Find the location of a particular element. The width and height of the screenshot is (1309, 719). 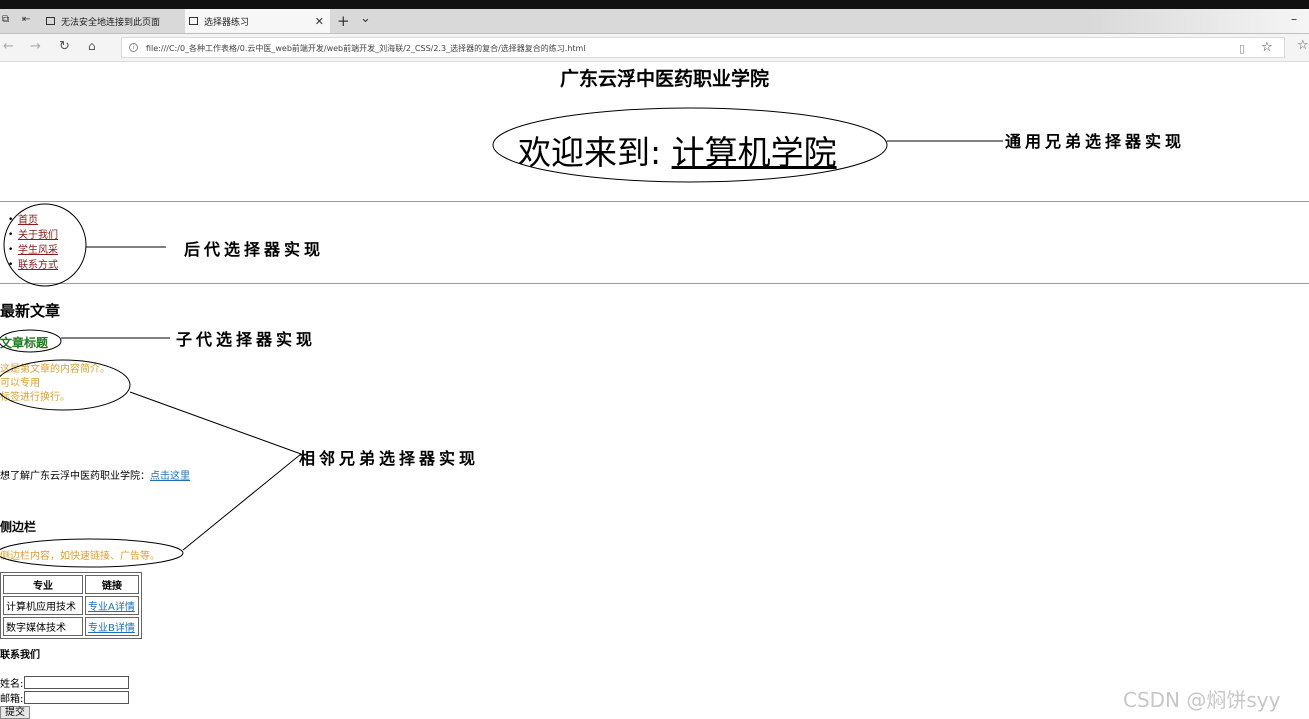

nav-ellipse is located at coordinates (45, 245).